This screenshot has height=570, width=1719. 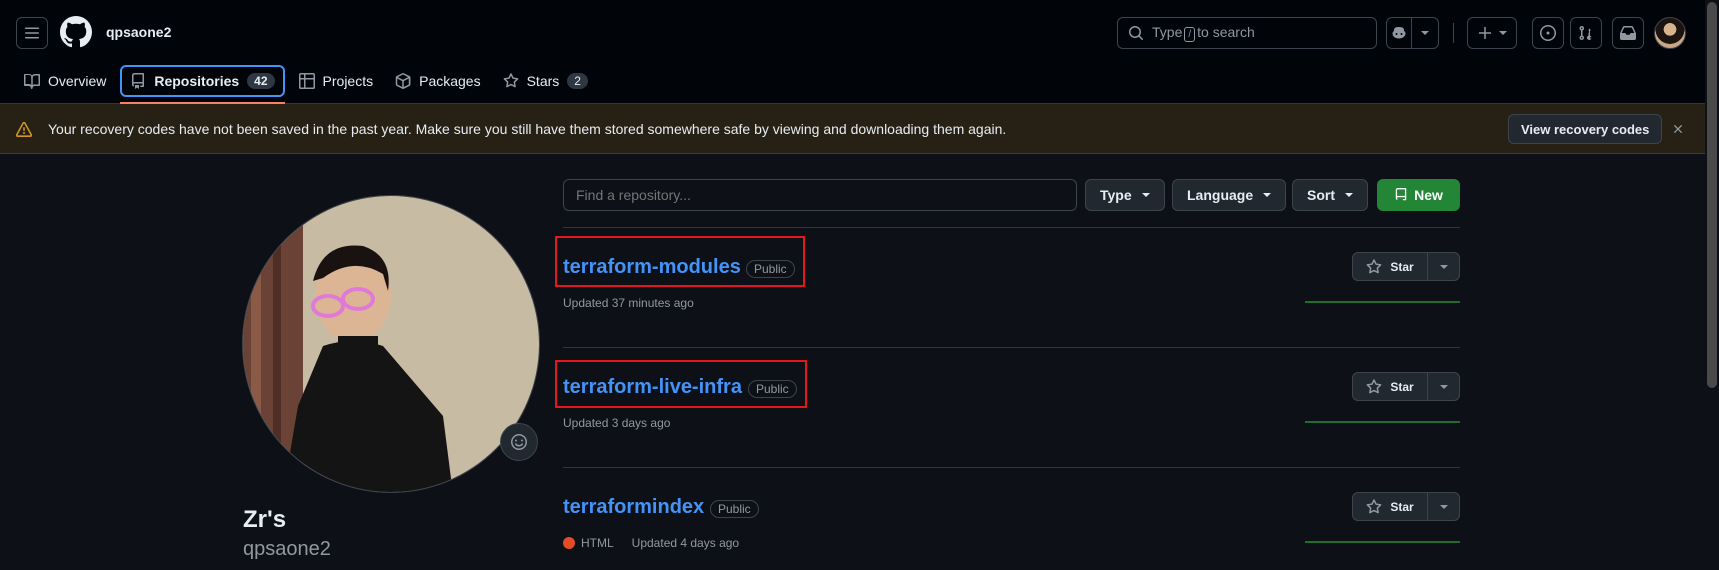 What do you see at coordinates (569, 543) in the screenshot?
I see `language-color-dot` at bounding box center [569, 543].